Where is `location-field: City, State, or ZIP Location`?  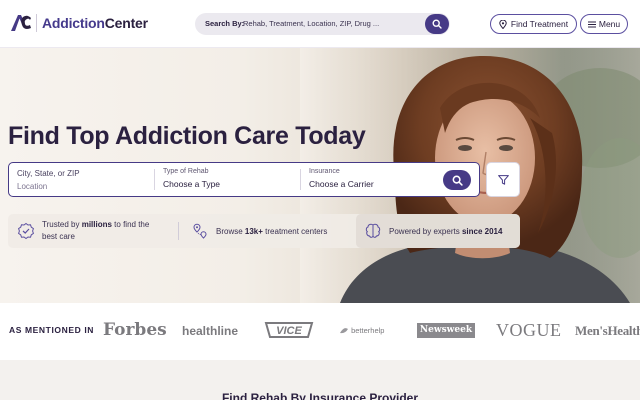 location-field: City, State, or ZIP Location is located at coordinates (81, 179).